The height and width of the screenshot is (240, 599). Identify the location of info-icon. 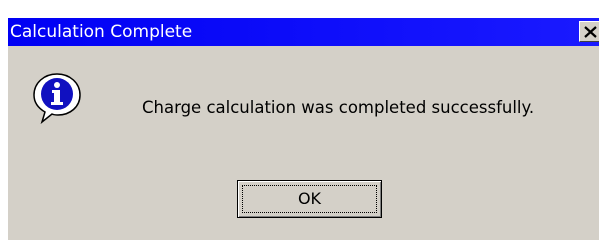
(57, 98).